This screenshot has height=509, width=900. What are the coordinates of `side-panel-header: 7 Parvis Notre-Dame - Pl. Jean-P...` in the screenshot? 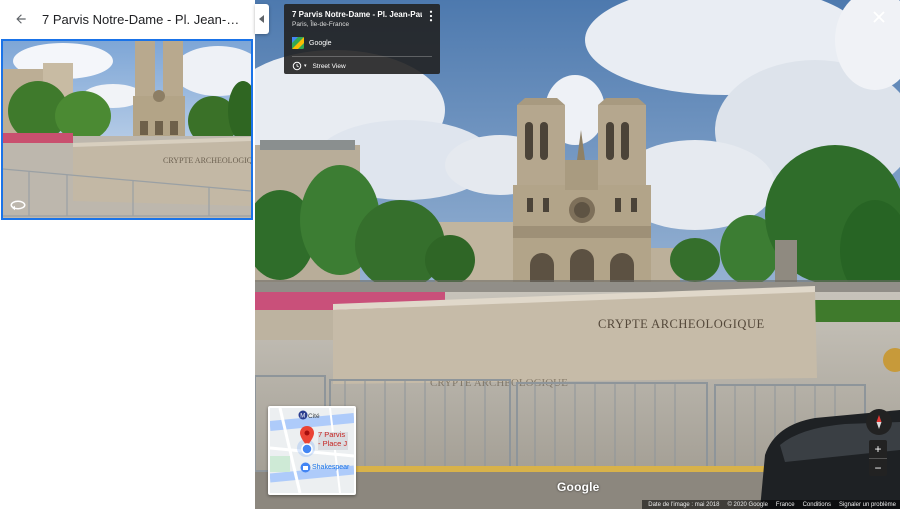 It's located at (127, 19).